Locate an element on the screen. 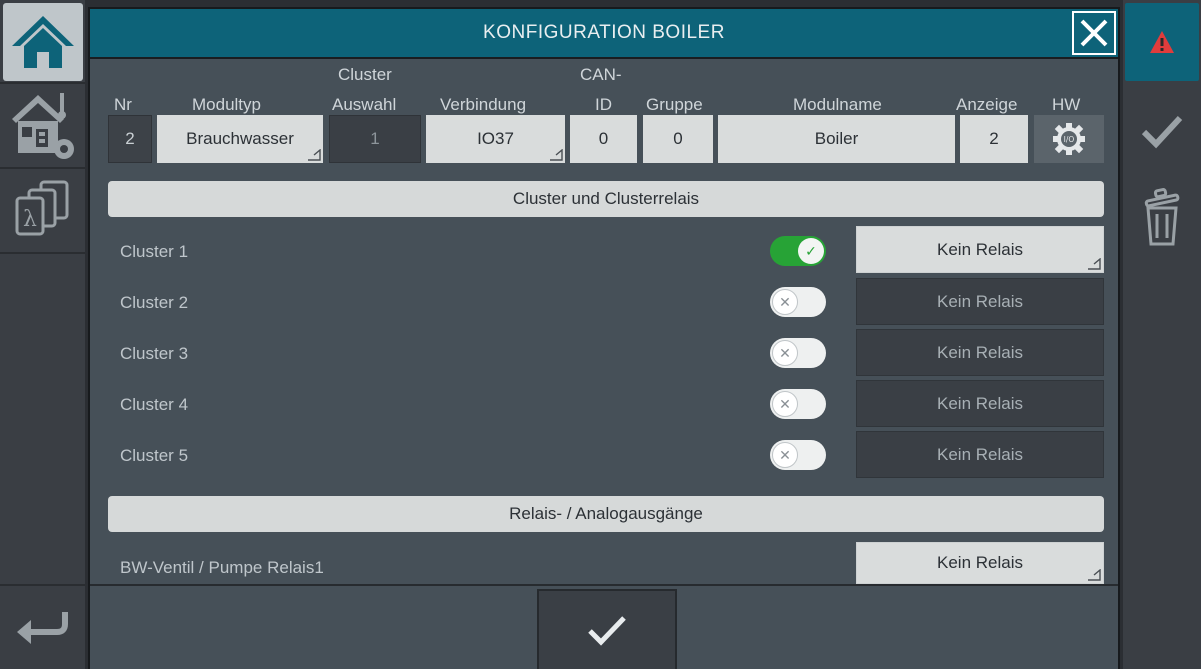 The width and height of the screenshot is (1201, 669). home-button is located at coordinates (43, 42).